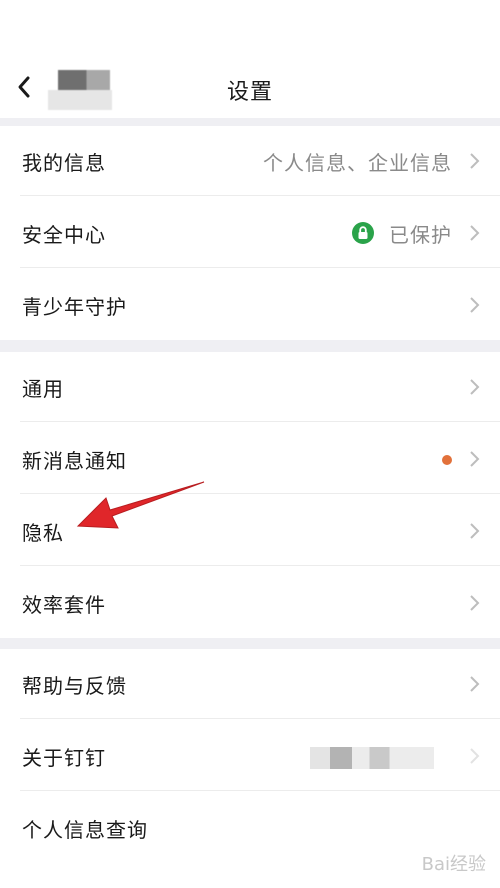 This screenshot has height=888, width=500. Describe the element at coordinates (372, 758) in the screenshot. I see `blurred-version-info` at that location.